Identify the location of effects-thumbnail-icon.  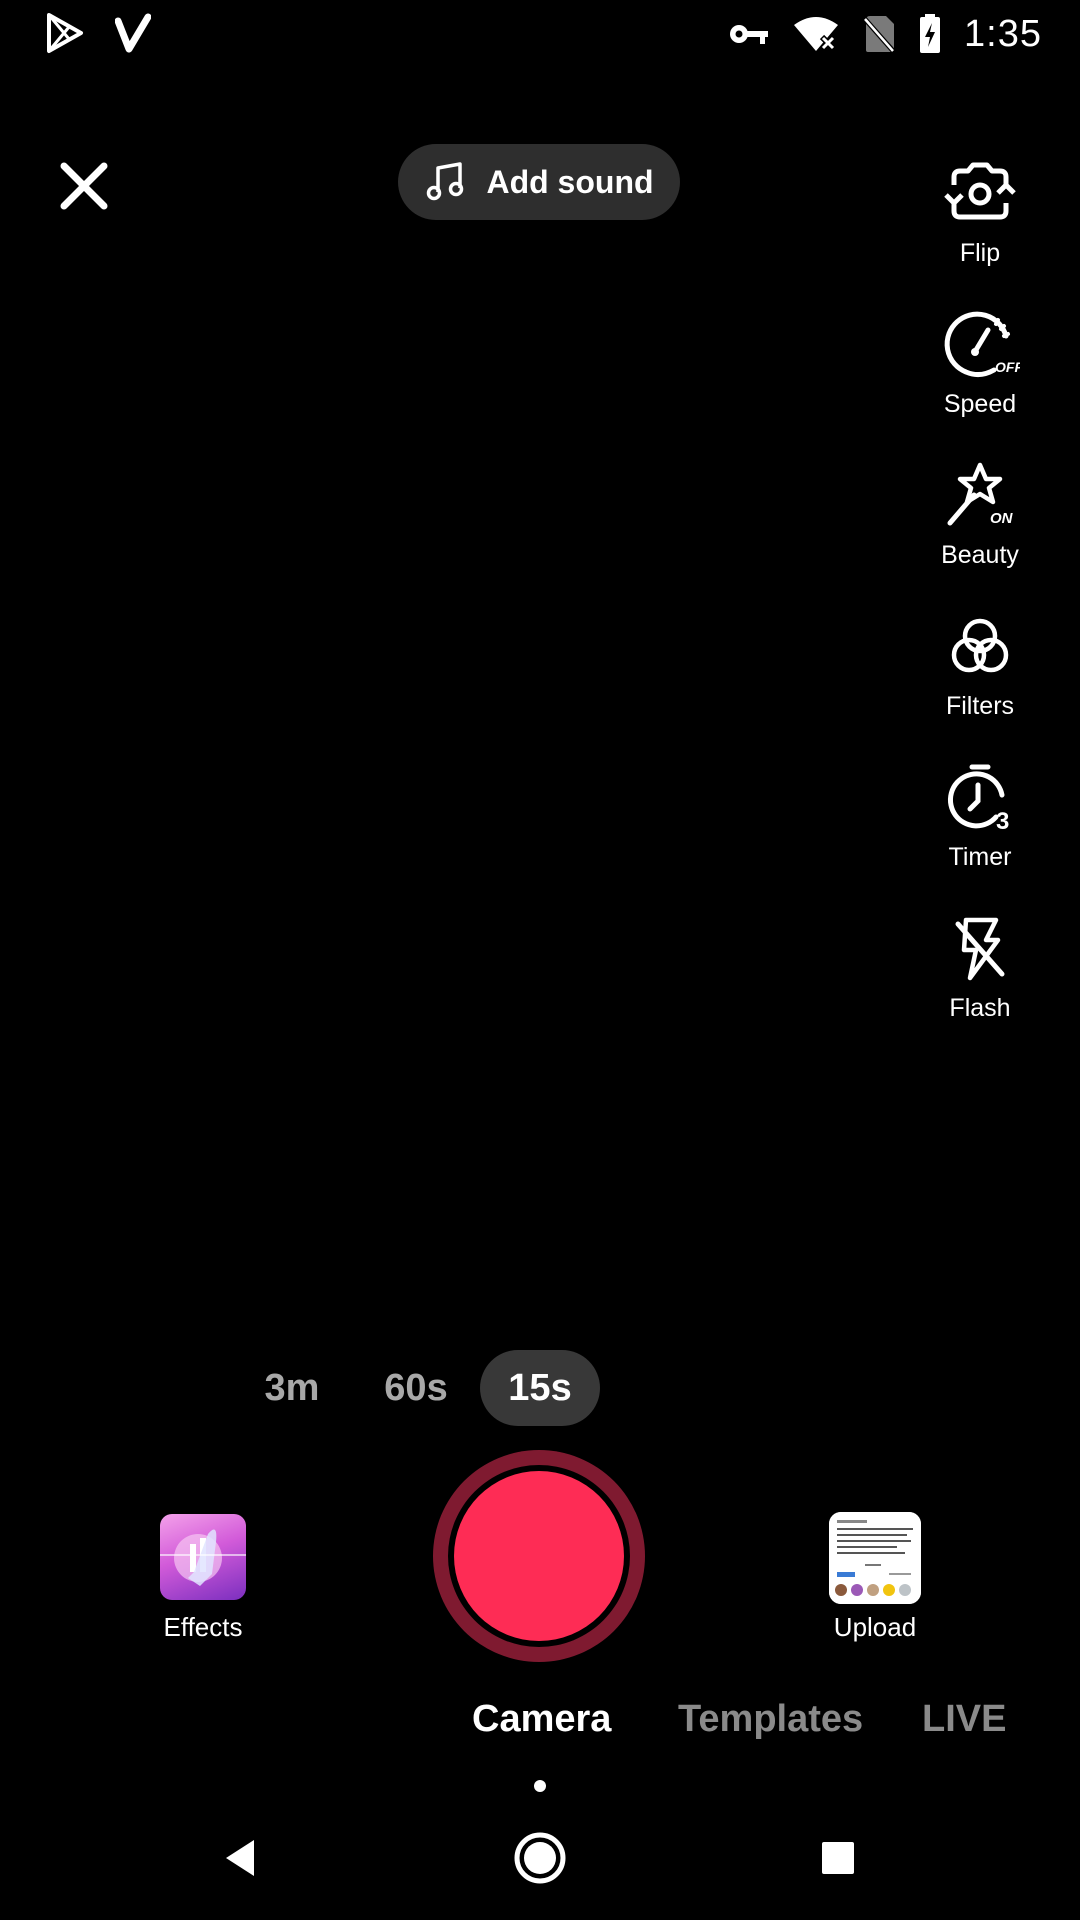
(203, 1557).